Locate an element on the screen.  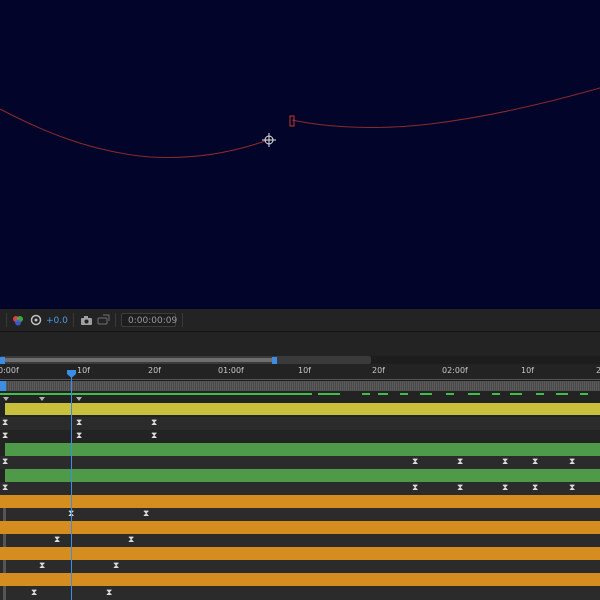
ruler-label: 2 is located at coordinates (598, 370).